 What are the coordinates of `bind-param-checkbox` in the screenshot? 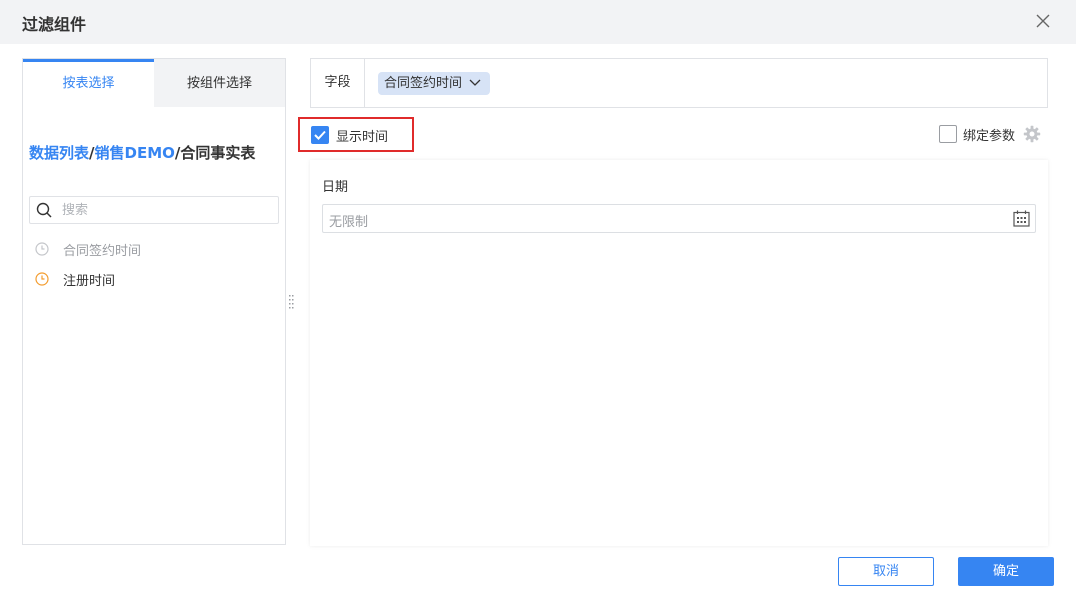 It's located at (948, 134).